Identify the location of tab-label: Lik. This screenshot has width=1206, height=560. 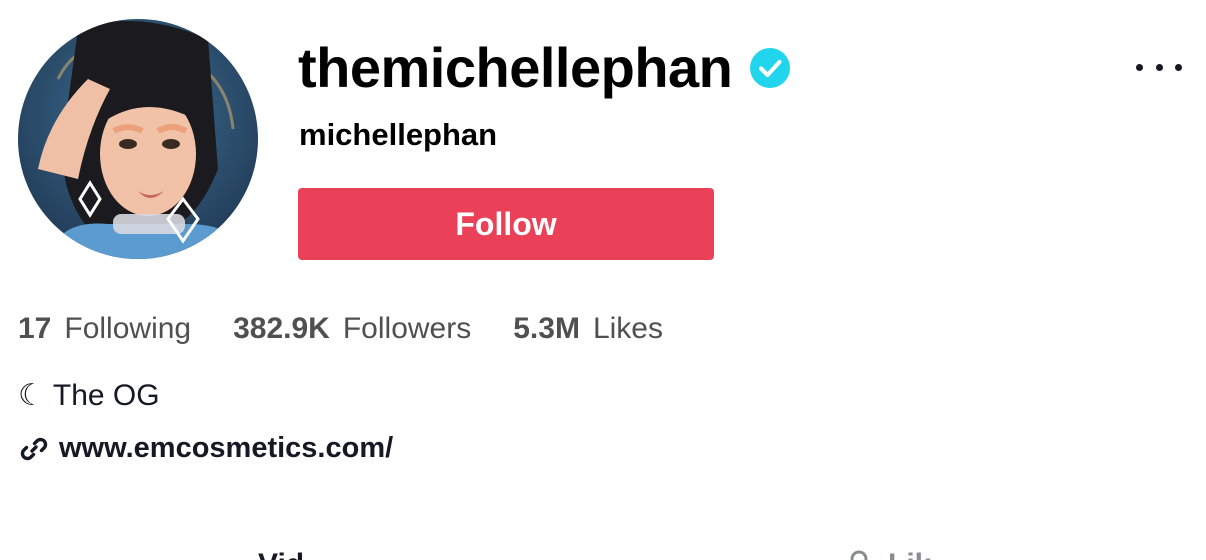
(909, 555).